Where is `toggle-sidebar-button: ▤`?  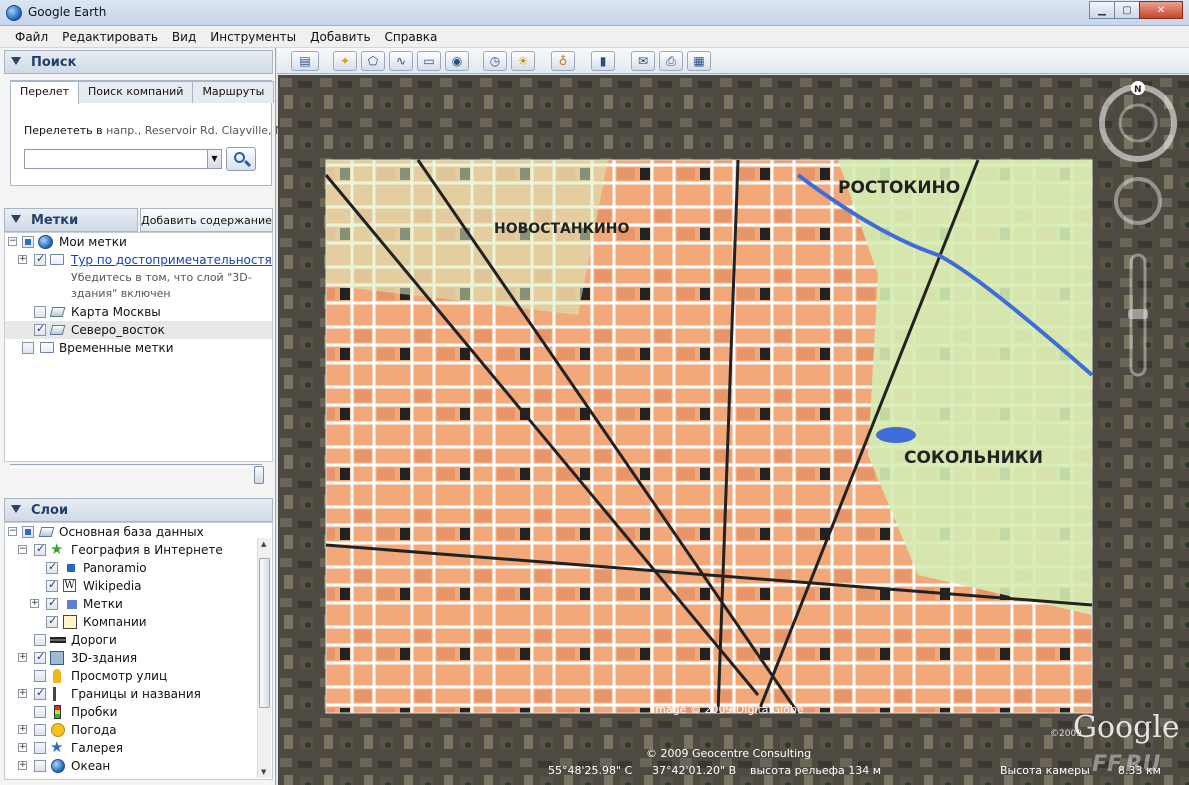
toggle-sidebar-button: ▤ is located at coordinates (305, 61).